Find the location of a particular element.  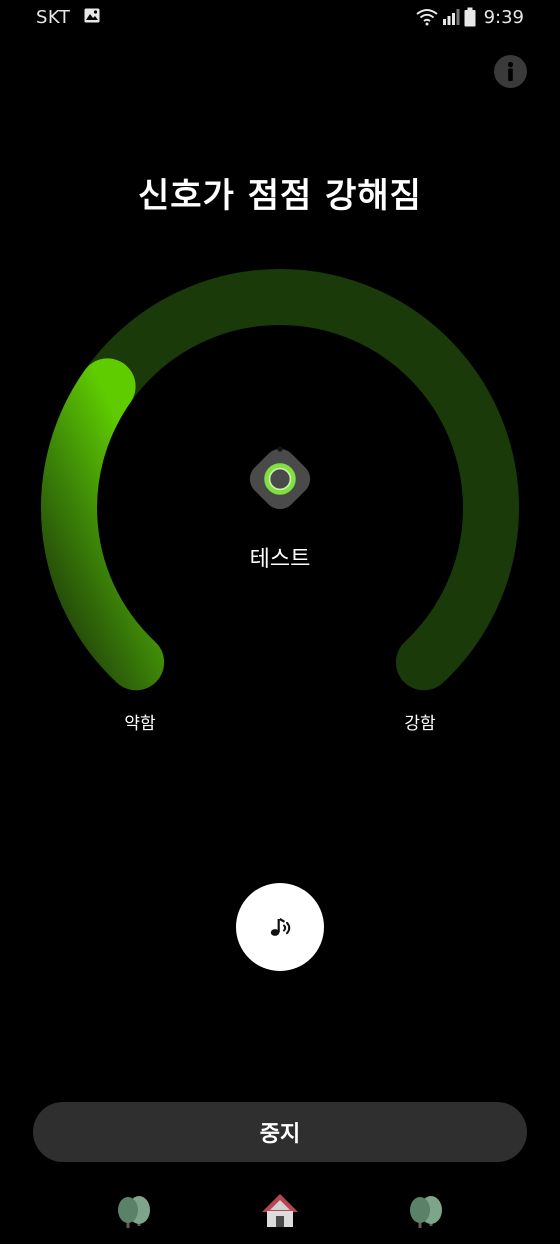

gallery-icon is located at coordinates (92, 15).